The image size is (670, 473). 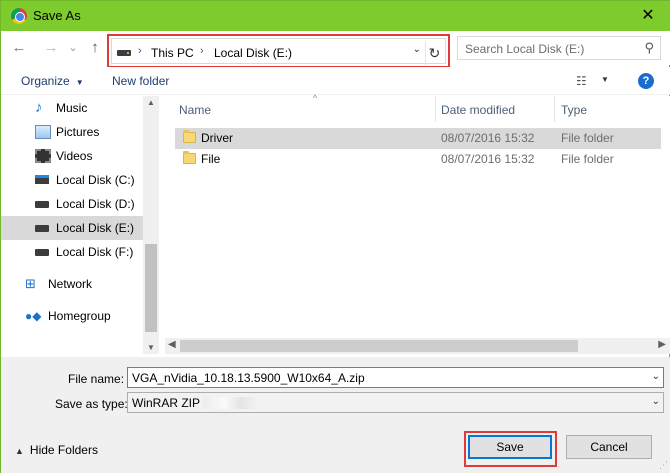 I want to click on file-name-label: File name:, so click(x=96, y=379).